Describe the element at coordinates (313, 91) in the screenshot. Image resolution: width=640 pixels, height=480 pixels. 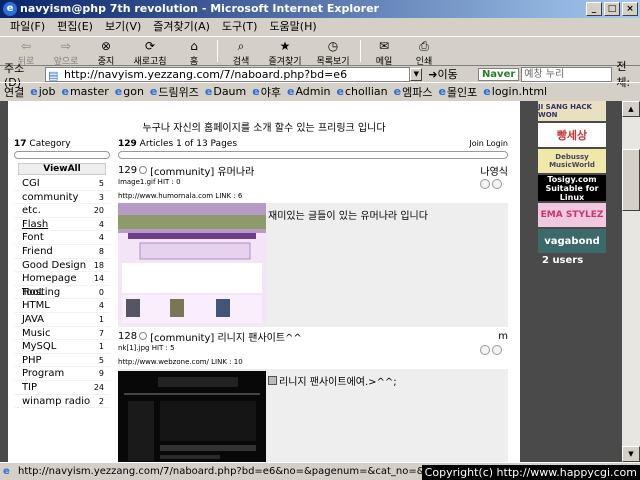
I see `link-label: Admin` at that location.